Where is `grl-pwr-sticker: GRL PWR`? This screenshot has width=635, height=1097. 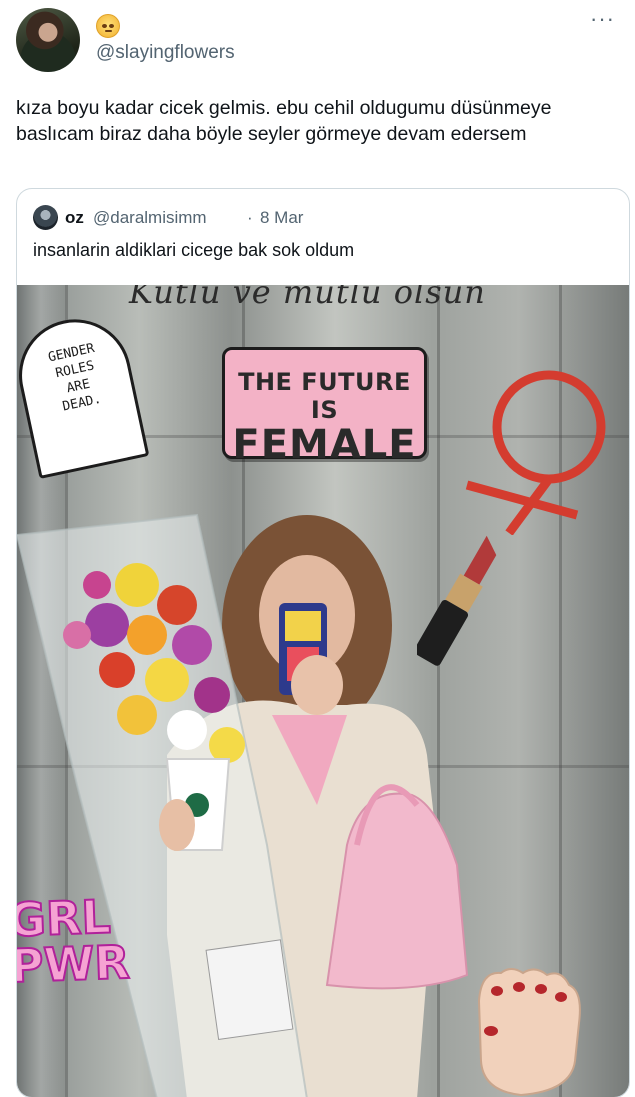 grl-pwr-sticker: GRL PWR is located at coordinates (74, 942).